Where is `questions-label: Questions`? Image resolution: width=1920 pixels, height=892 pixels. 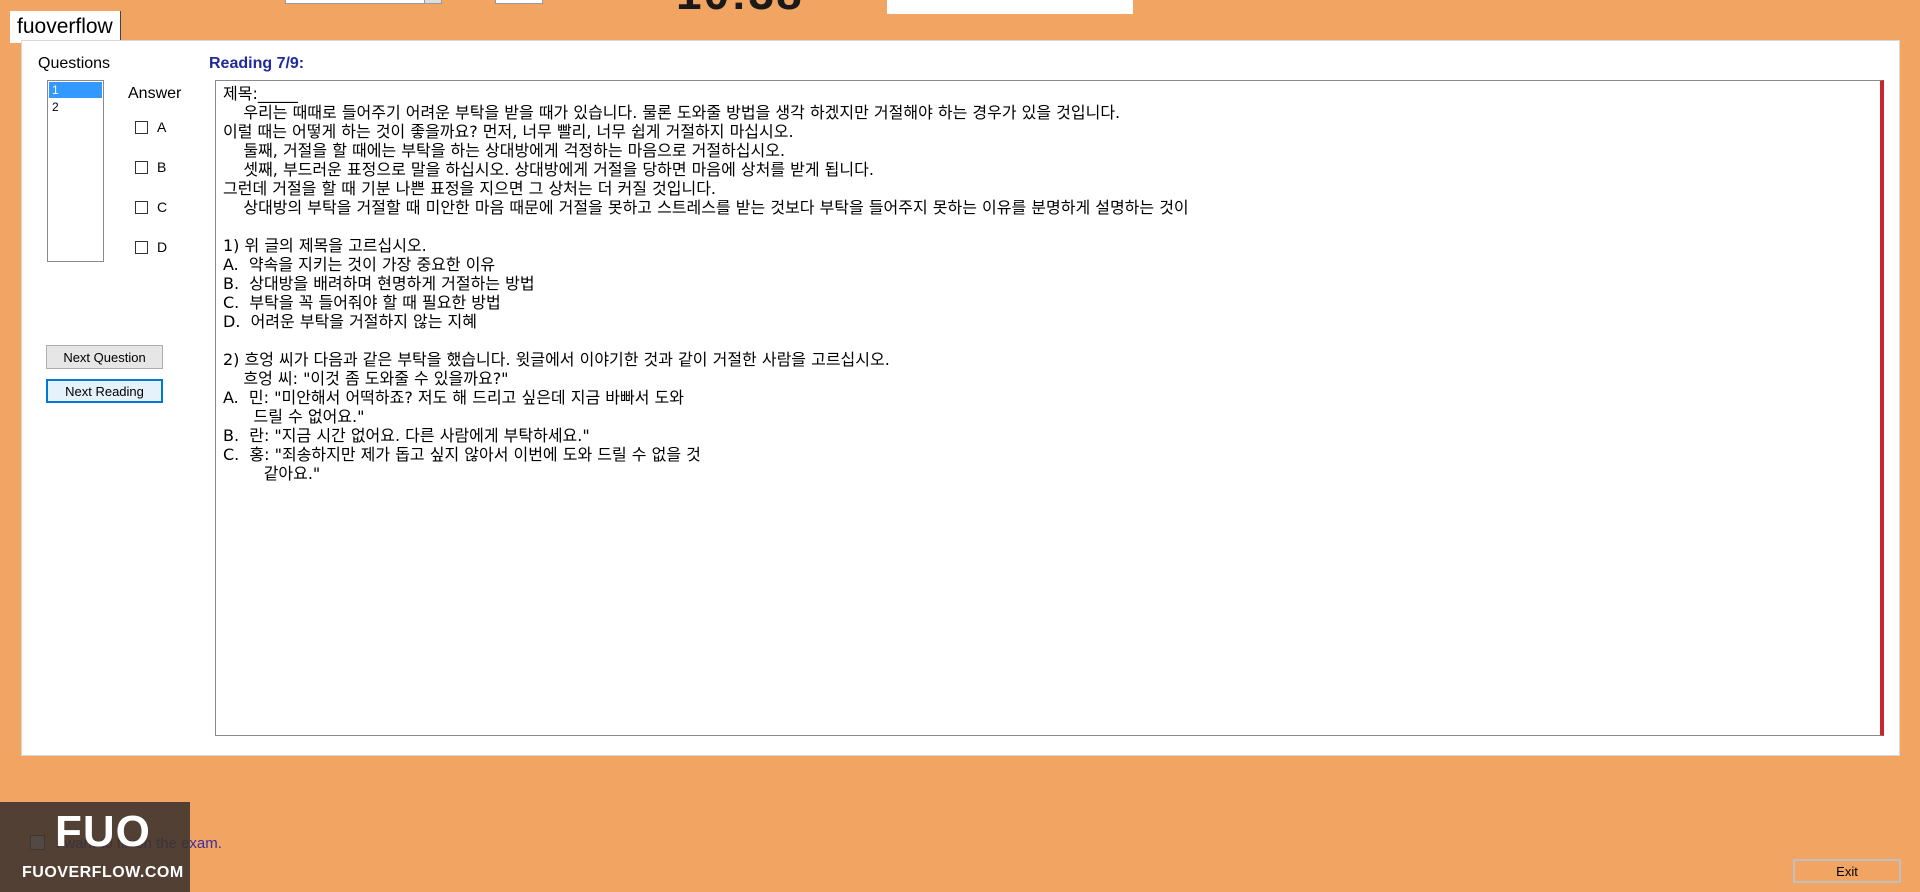
questions-label: Questions is located at coordinates (74, 63).